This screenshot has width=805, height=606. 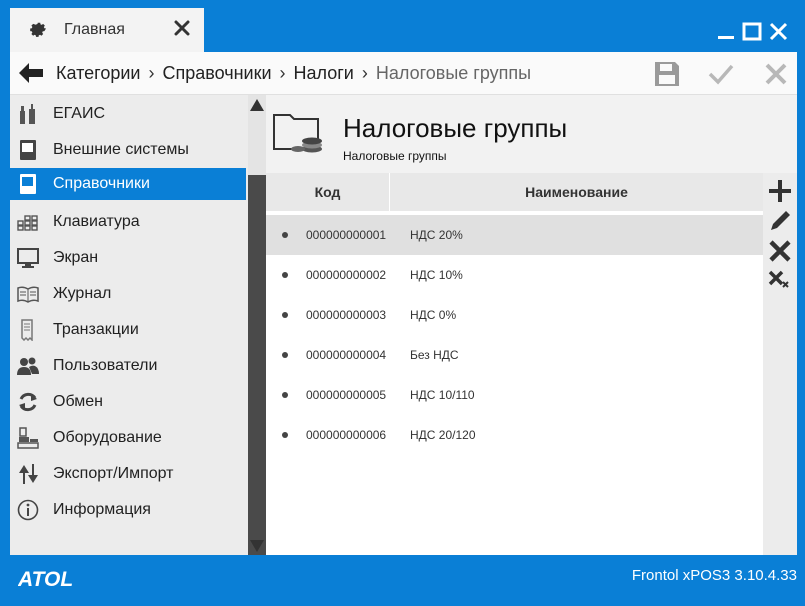 What do you see at coordinates (346, 235) in the screenshot?
I see `cell-code: 000000000001` at bounding box center [346, 235].